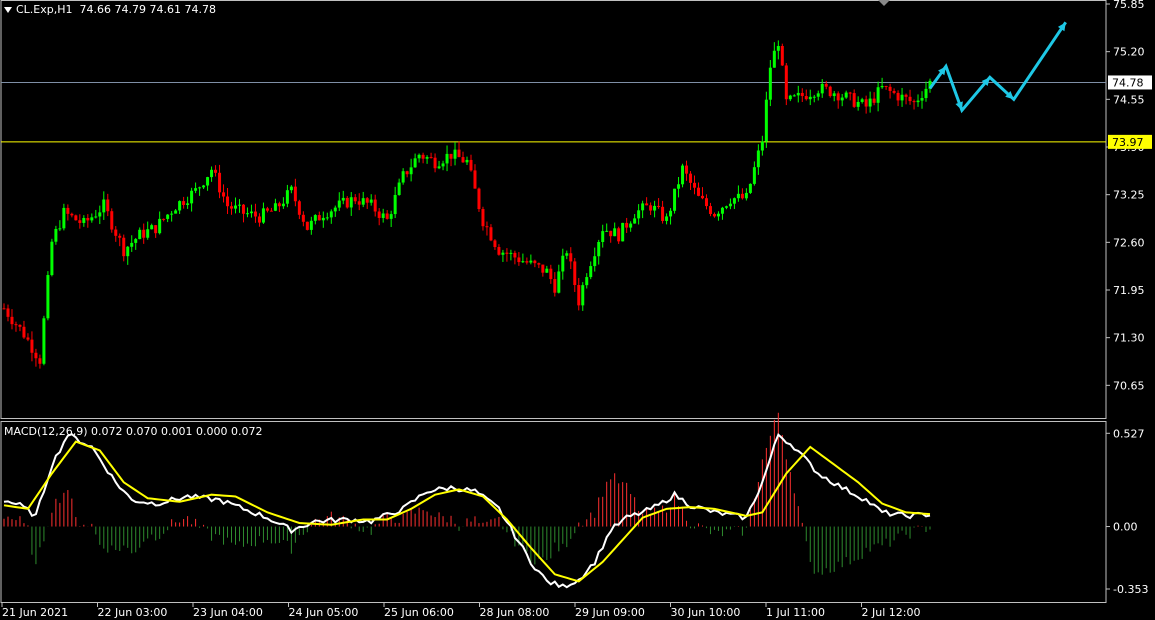 The width and height of the screenshot is (1155, 620). Describe the element at coordinates (8, 10) in the screenshot. I see `chevron-down-icon` at that location.